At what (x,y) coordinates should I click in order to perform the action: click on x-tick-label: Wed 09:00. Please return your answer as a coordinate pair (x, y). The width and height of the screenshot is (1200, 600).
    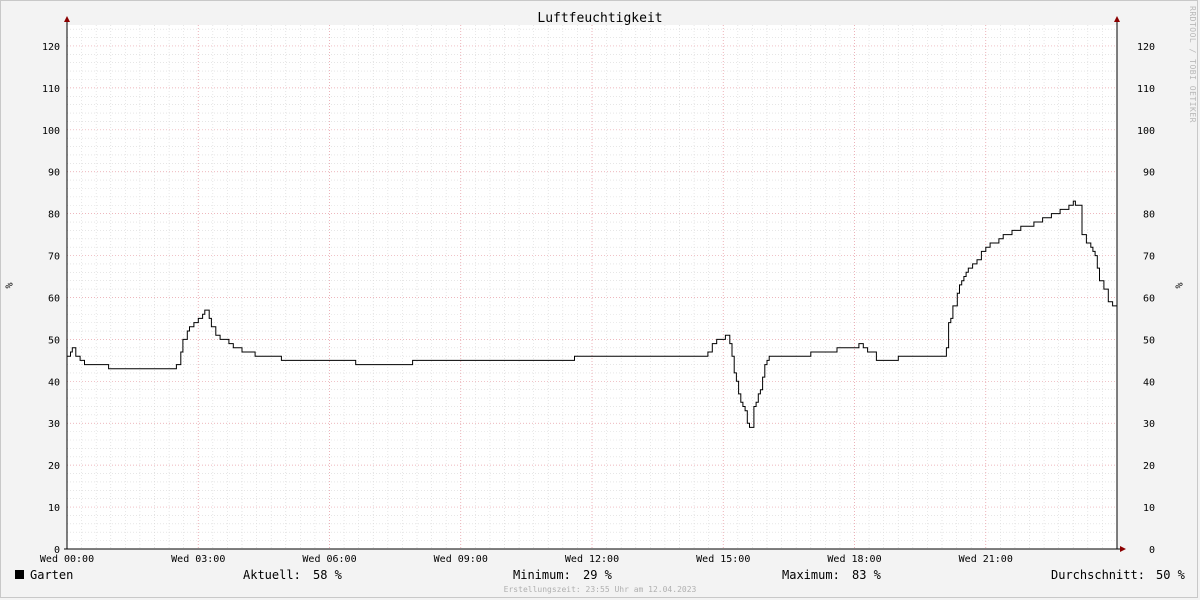
    Looking at the image, I should click on (461, 559).